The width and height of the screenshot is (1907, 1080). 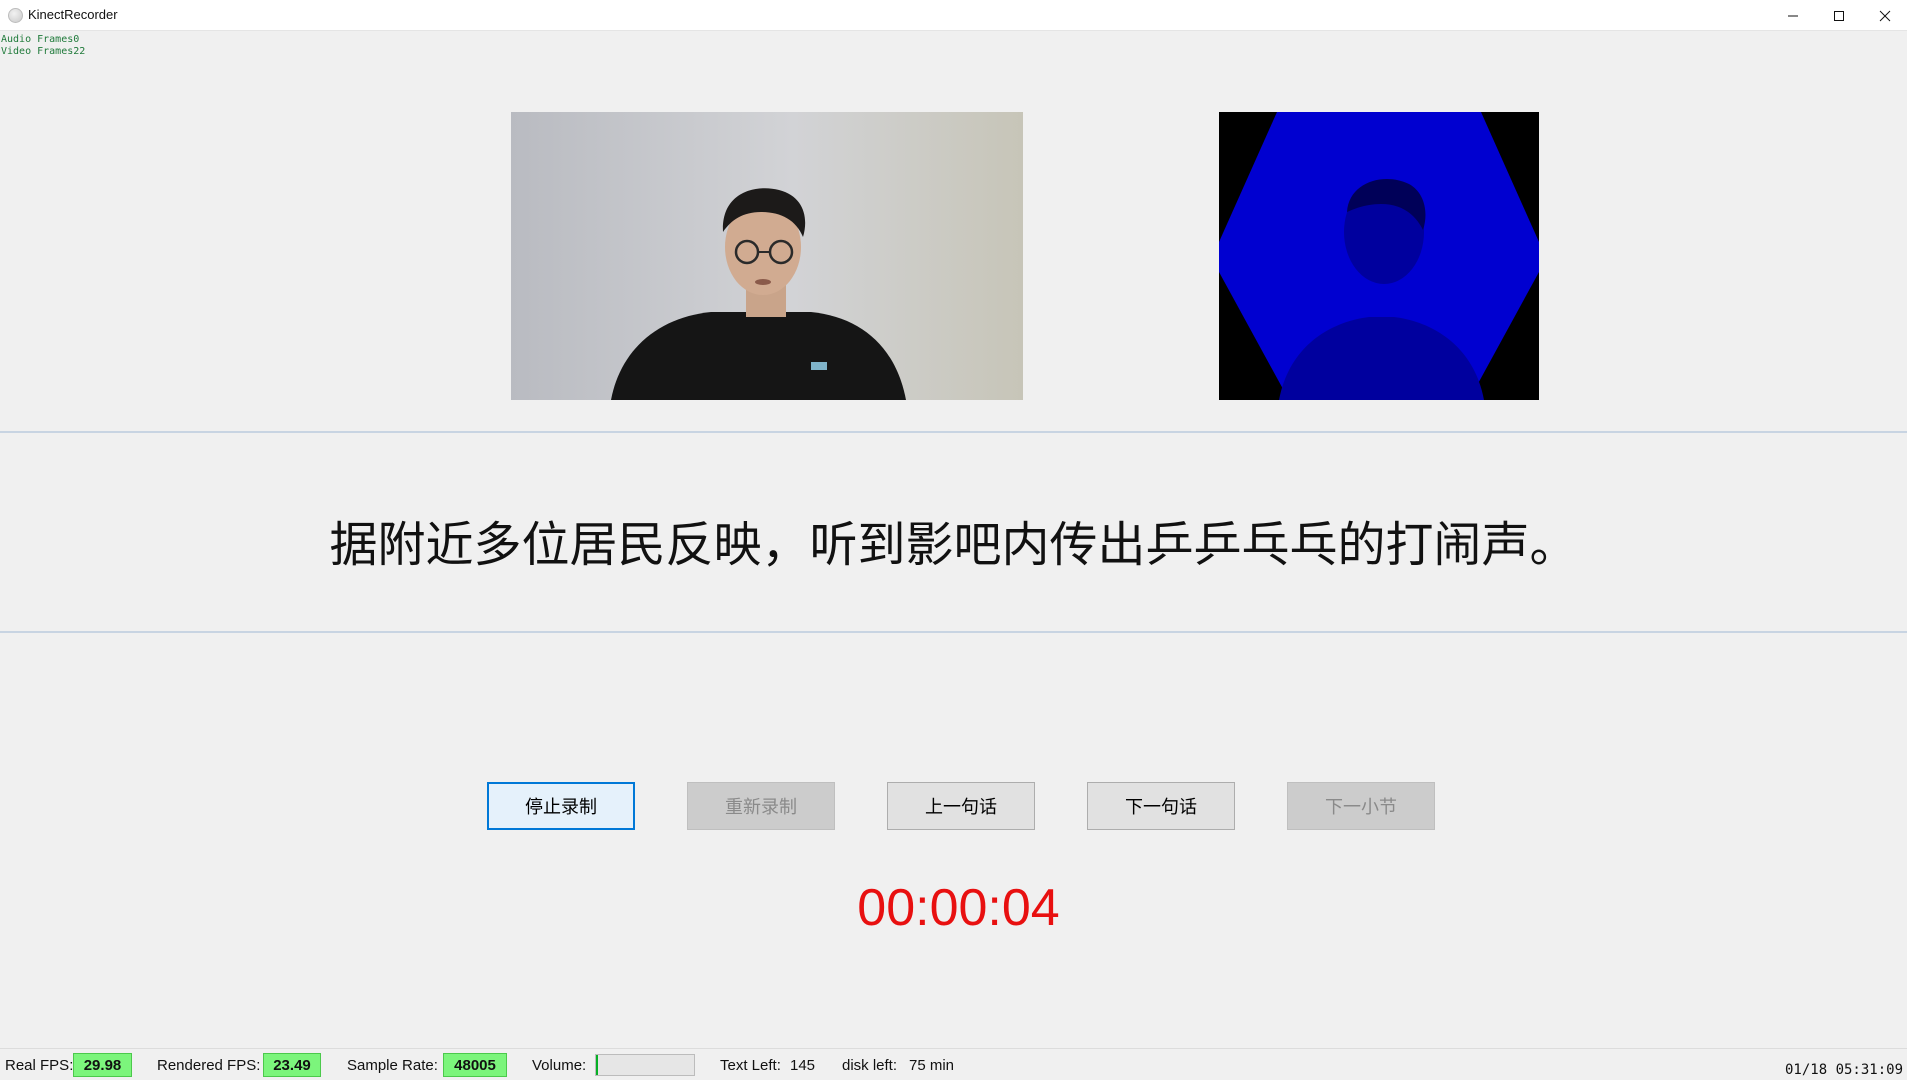 I want to click on audio-frames-value: 0, so click(x=76, y=39).